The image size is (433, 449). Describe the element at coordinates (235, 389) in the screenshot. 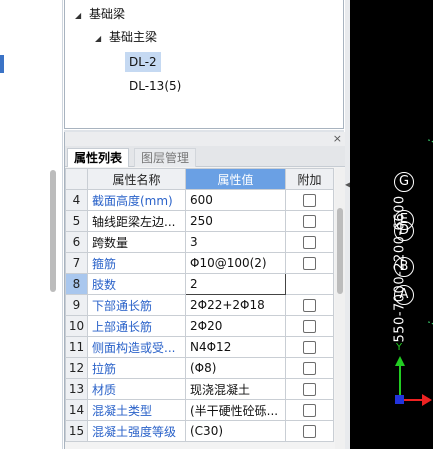

I see `property-value: 现浇混凝土` at that location.